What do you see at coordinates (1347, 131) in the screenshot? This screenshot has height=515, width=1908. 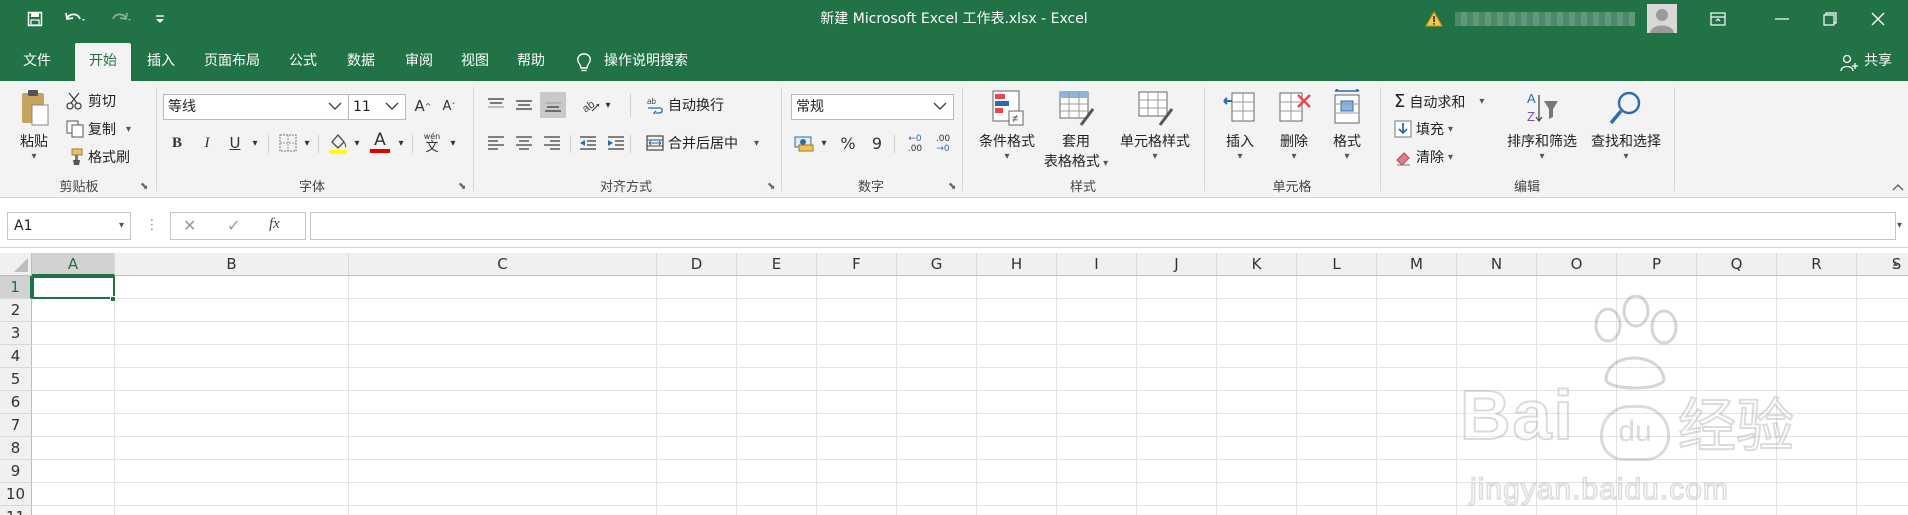 I see `format-cells-button: 格式 ▾` at bounding box center [1347, 131].